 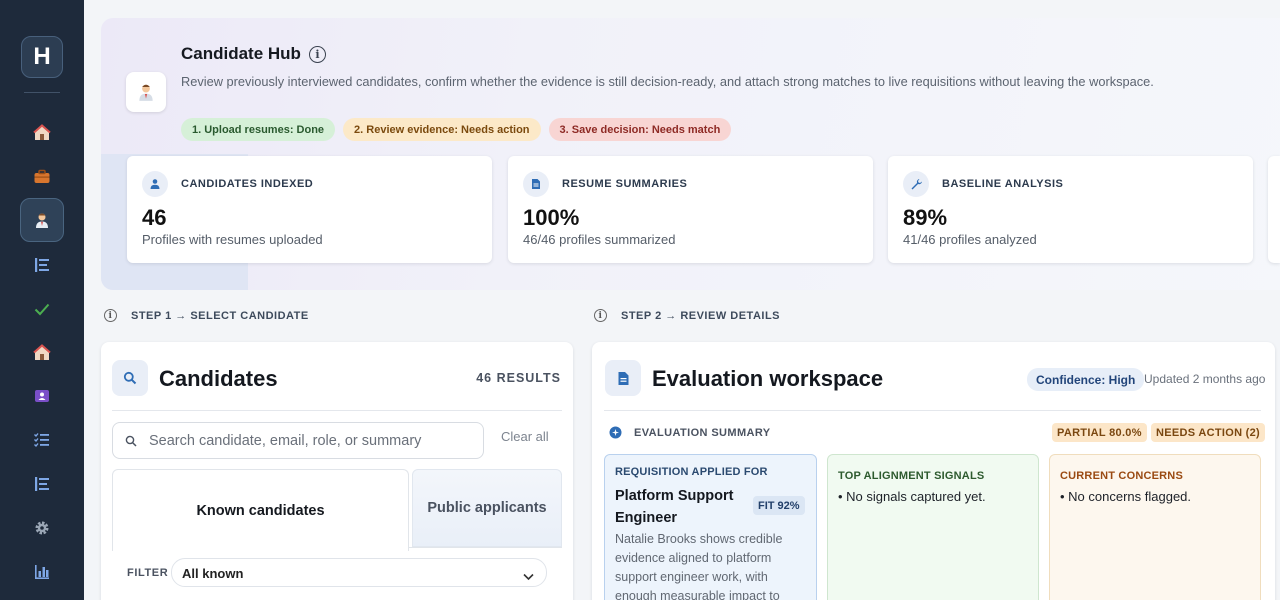 I want to click on results-count: 46 RESULTS, so click(x=518, y=378).